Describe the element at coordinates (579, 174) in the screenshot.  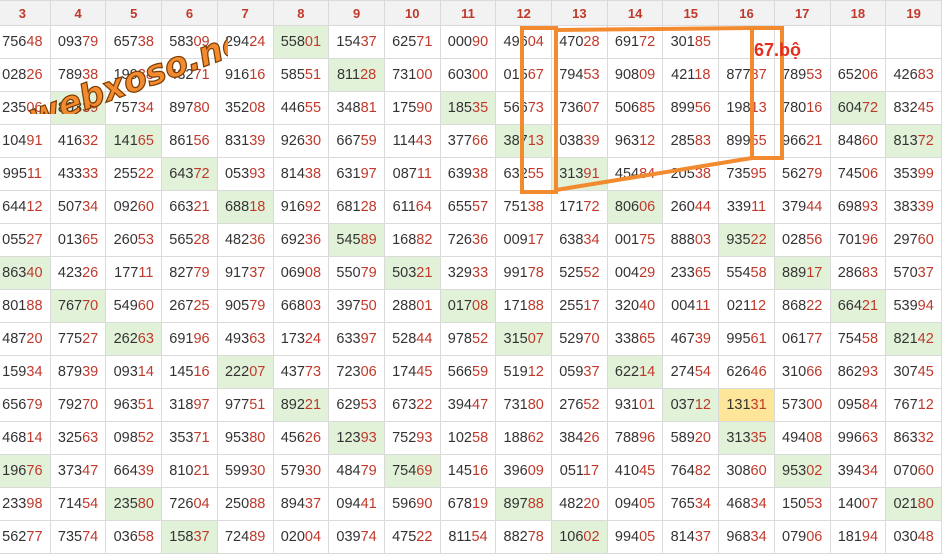
I see `number-cell: 31391` at that location.